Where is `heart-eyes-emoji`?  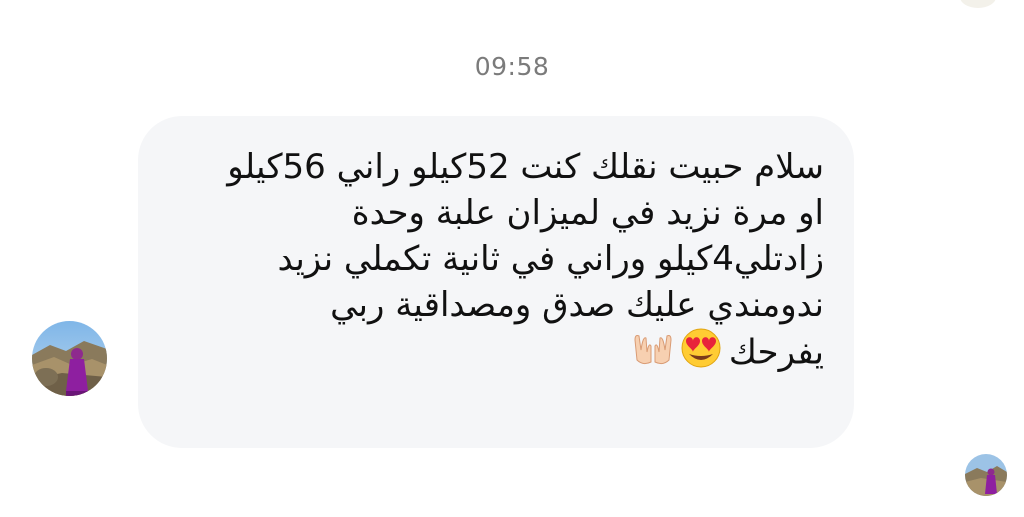 heart-eyes-emoji is located at coordinates (701, 348).